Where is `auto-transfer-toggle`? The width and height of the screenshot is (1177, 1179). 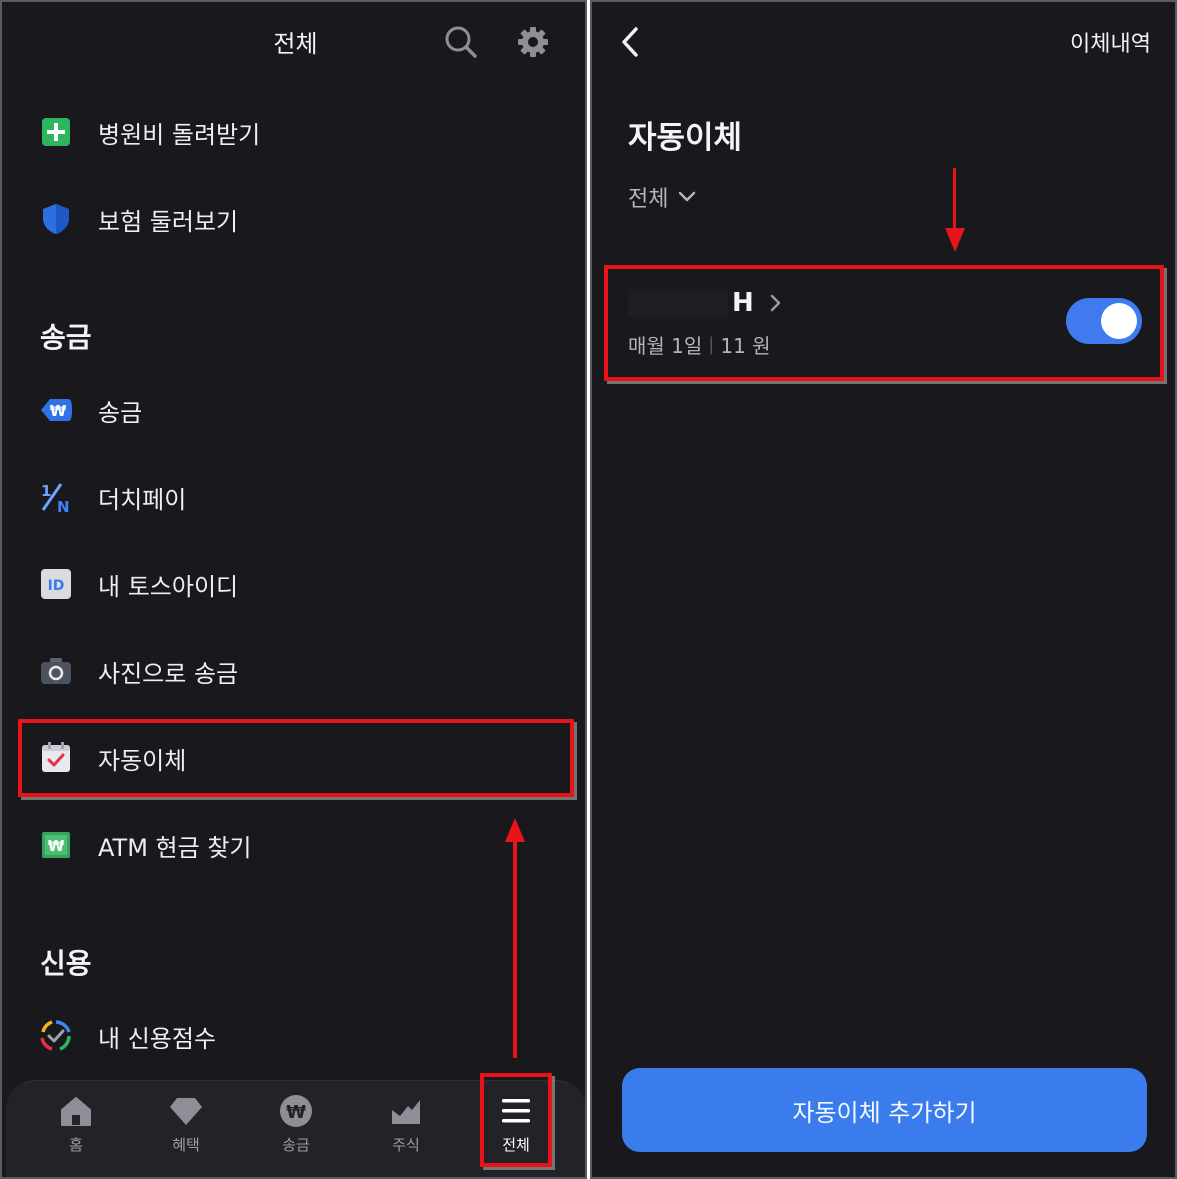 auto-transfer-toggle is located at coordinates (1104, 321).